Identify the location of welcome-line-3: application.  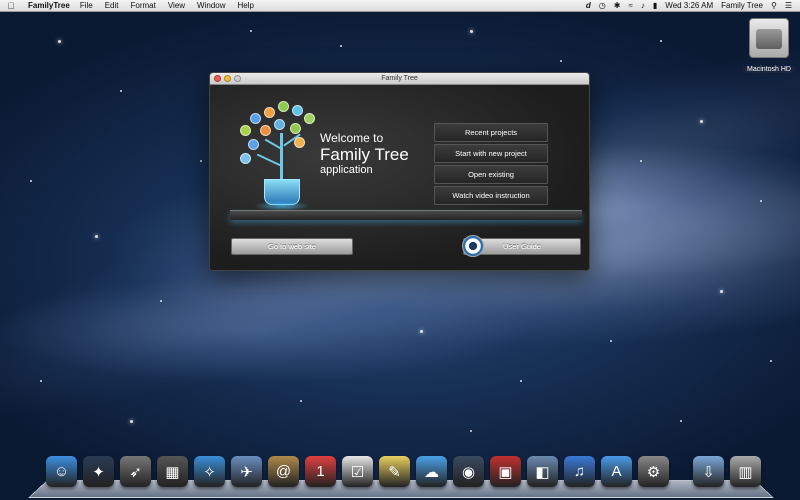
(346, 170).